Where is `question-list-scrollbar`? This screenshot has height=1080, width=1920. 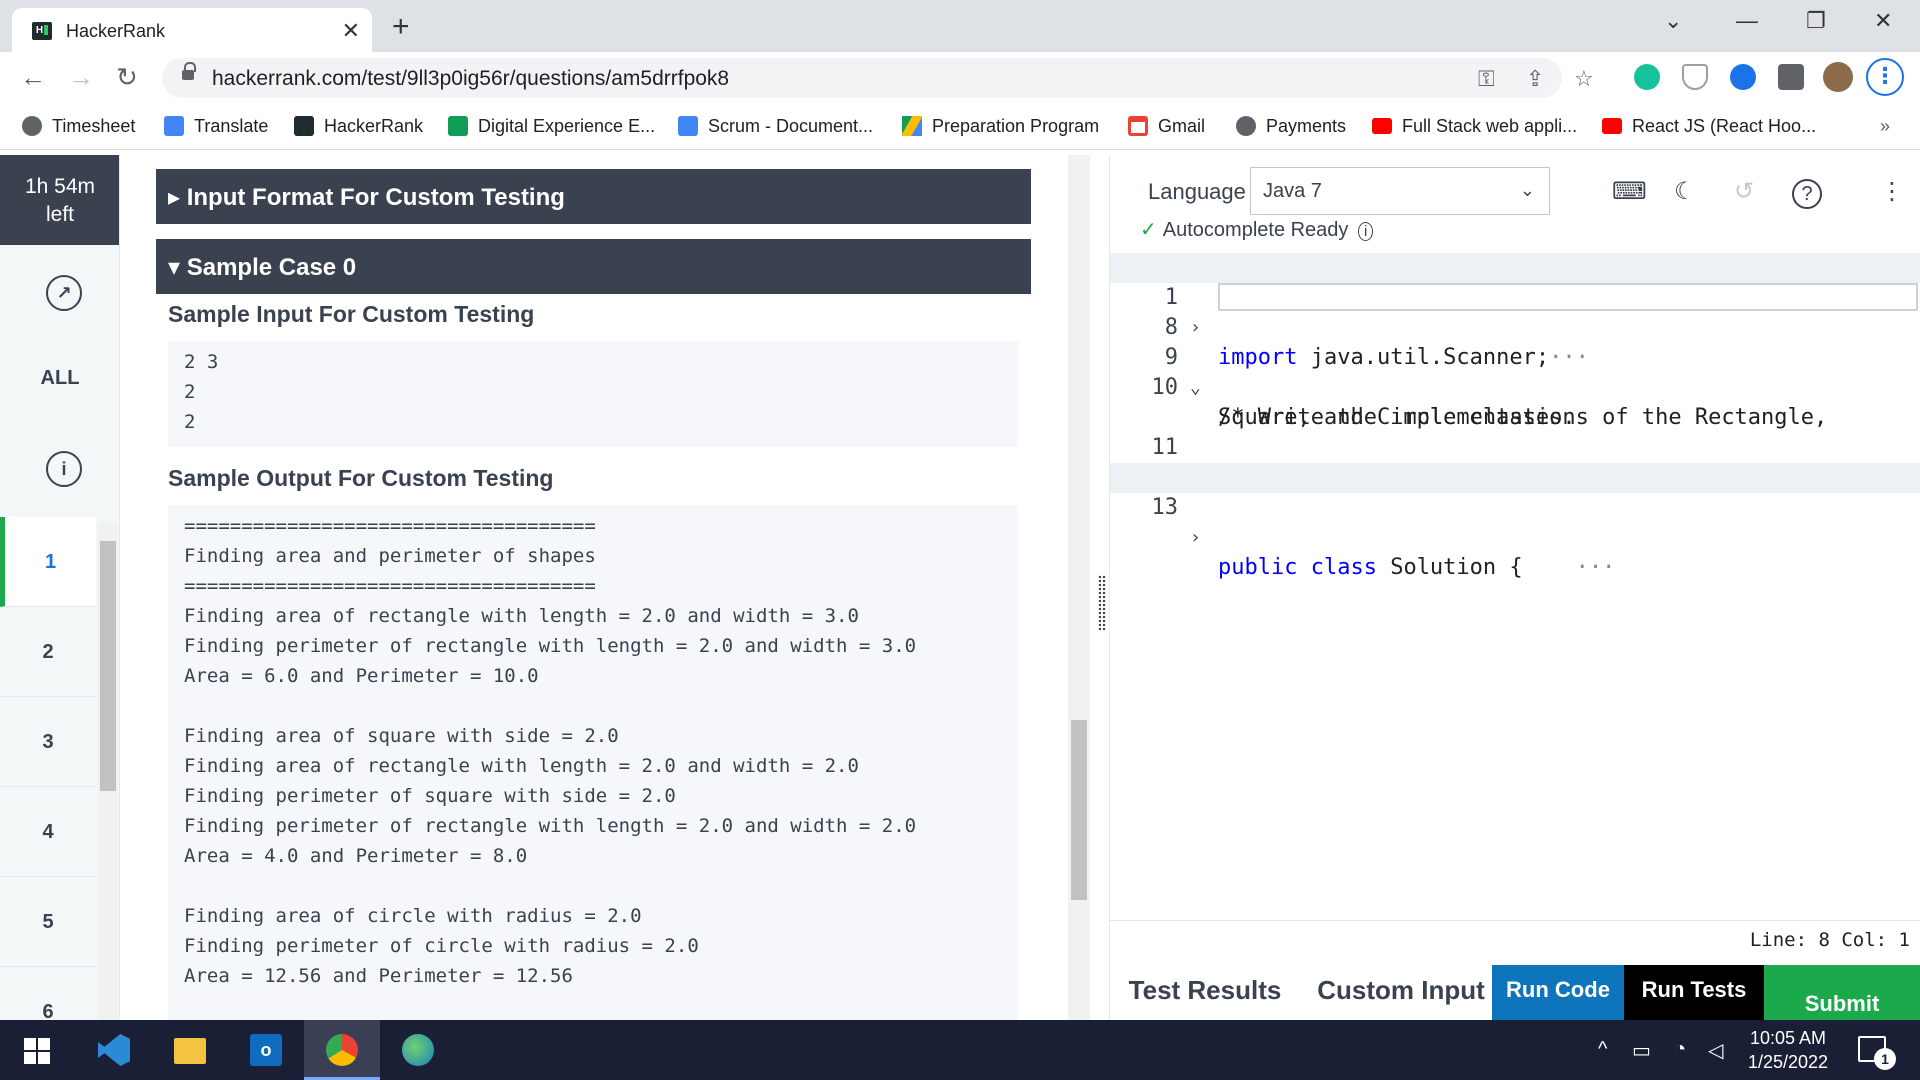
question-list-scrollbar is located at coordinates (108, 771).